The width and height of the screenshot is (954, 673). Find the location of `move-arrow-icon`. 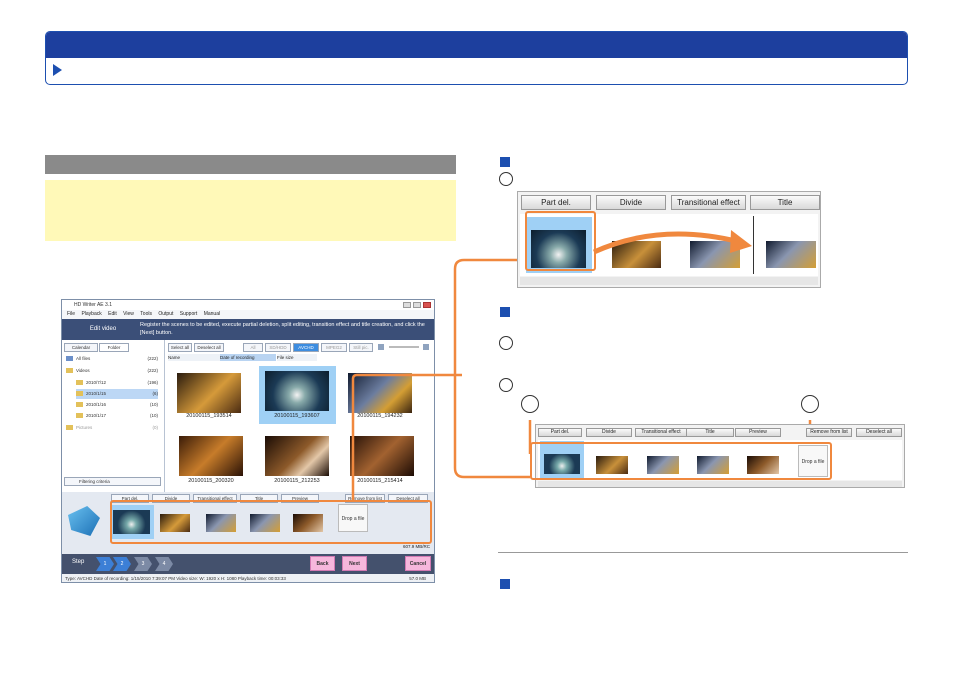

move-arrow-icon is located at coordinates (672, 242).